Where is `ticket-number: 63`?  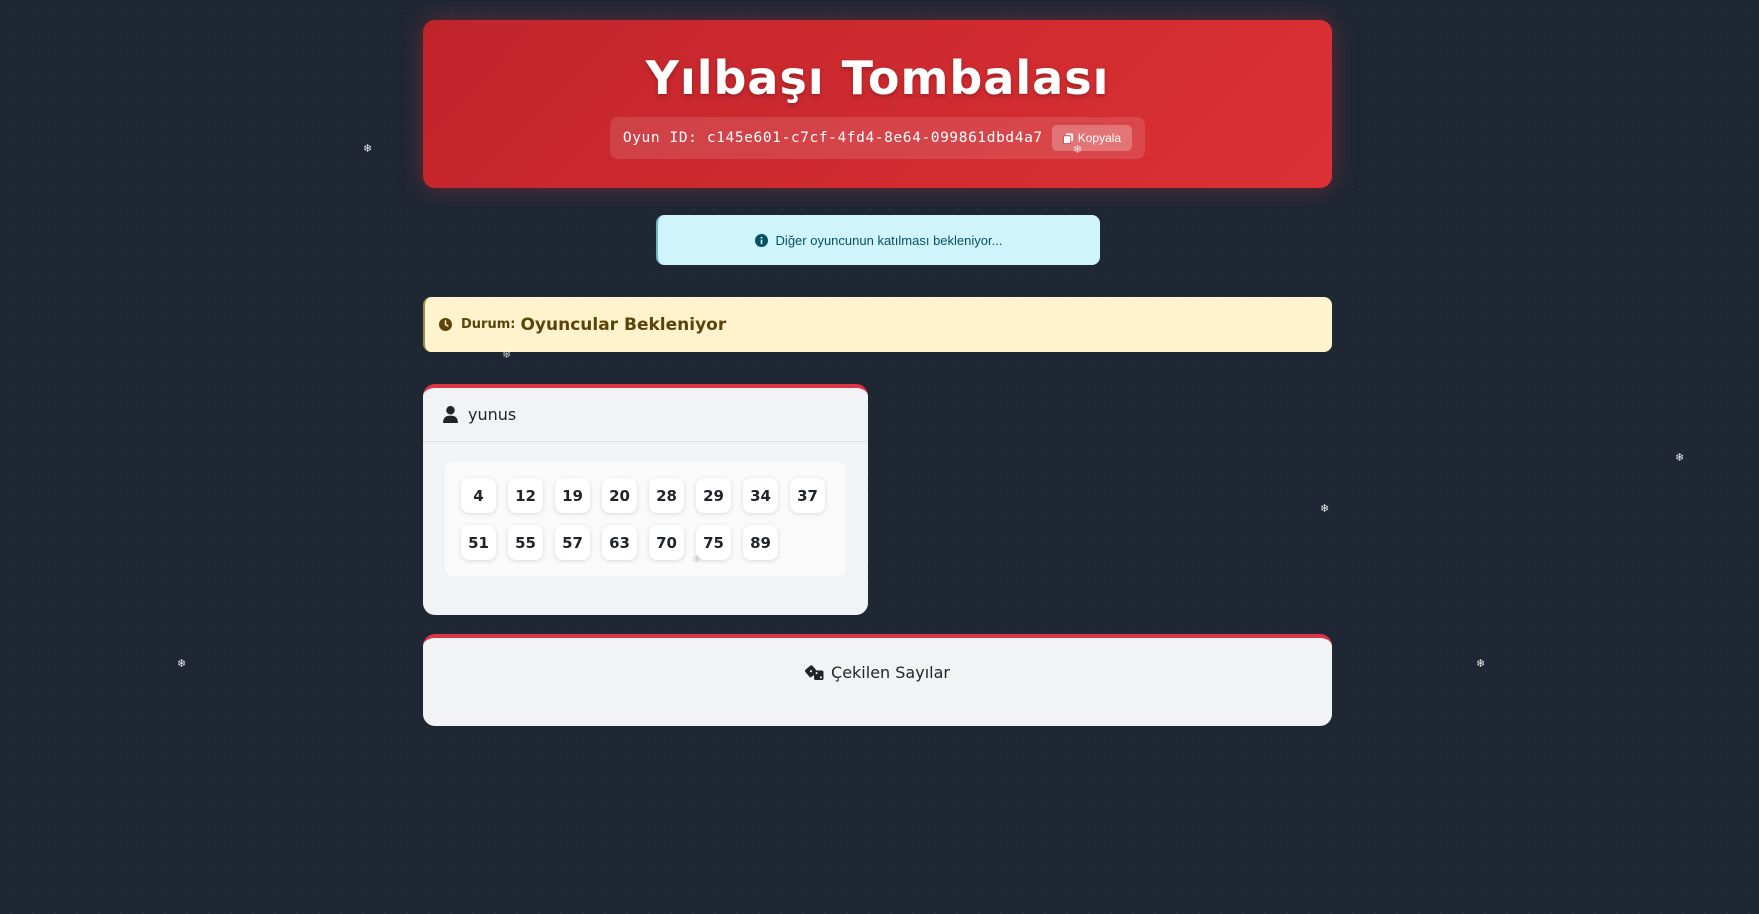
ticket-number: 63 is located at coordinates (619, 542).